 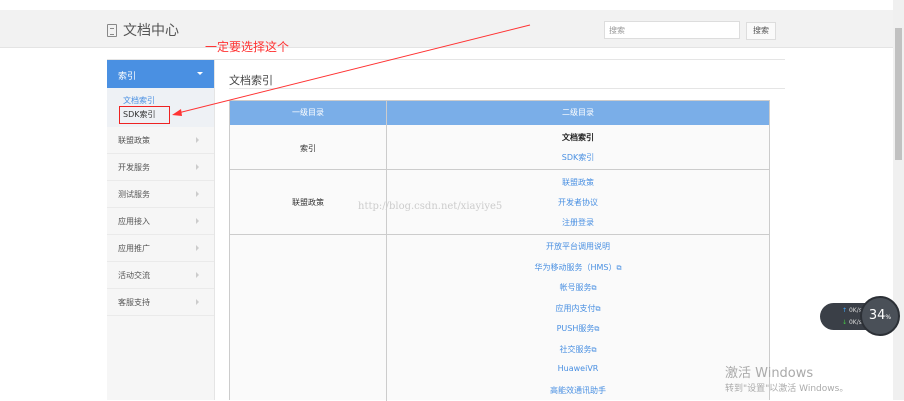 I want to click on gauge-value: 34, so click(x=877, y=315).